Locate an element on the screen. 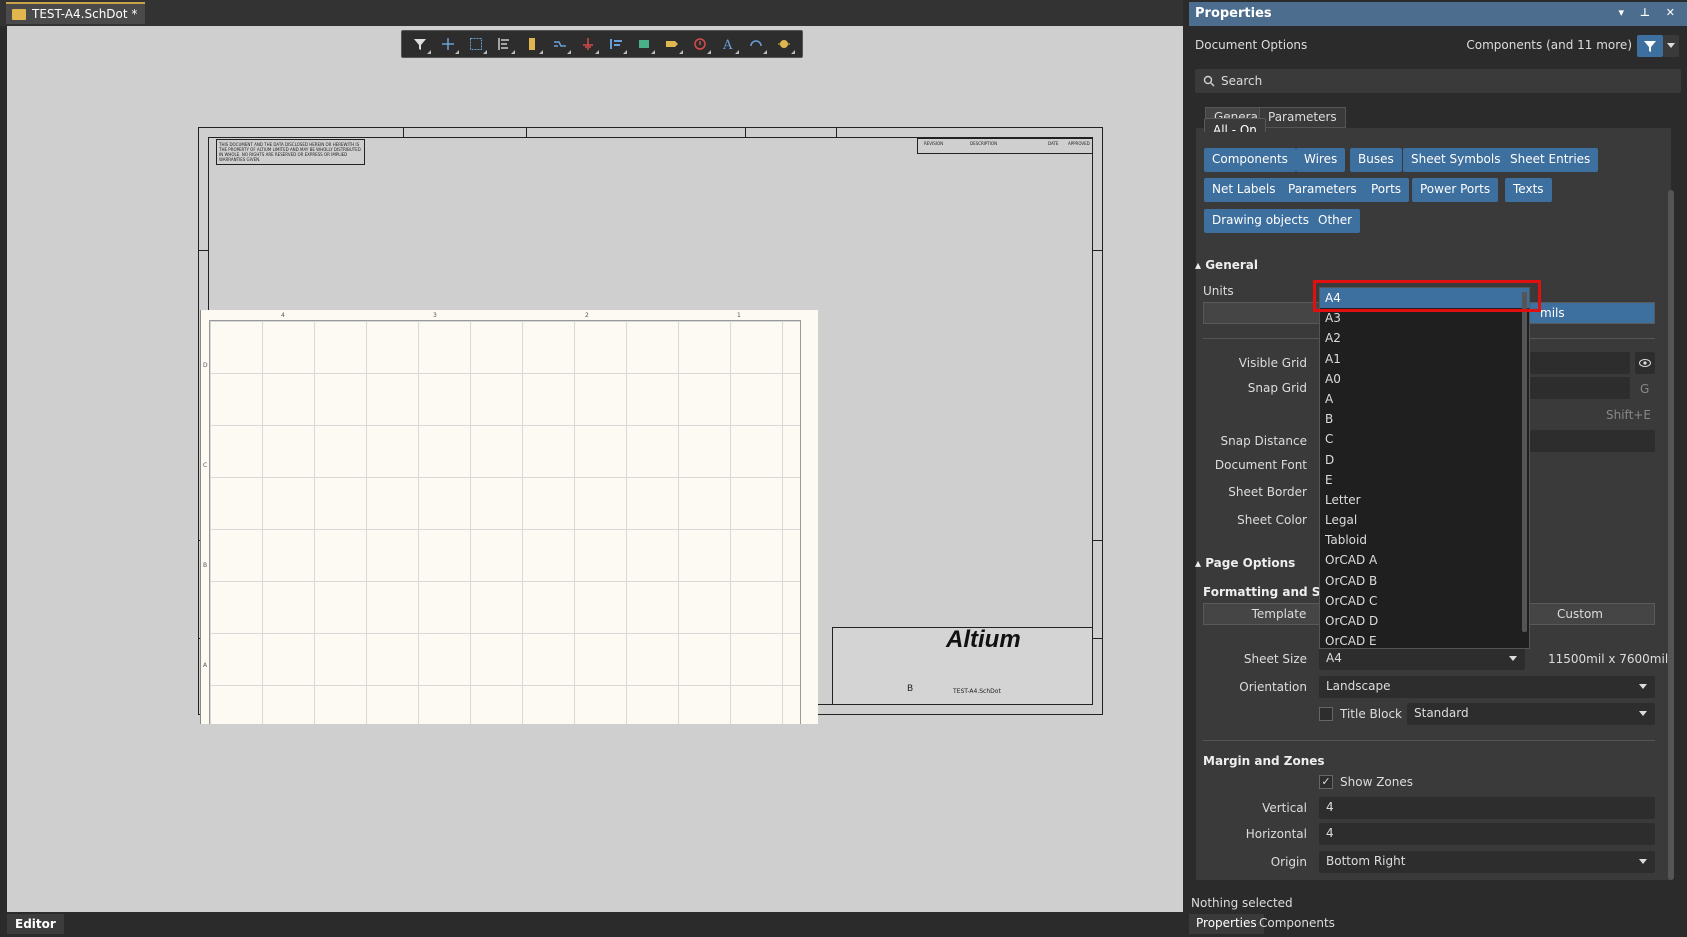 This screenshot has height=937, width=1687. svg-text: A is located at coordinates (727, 44).